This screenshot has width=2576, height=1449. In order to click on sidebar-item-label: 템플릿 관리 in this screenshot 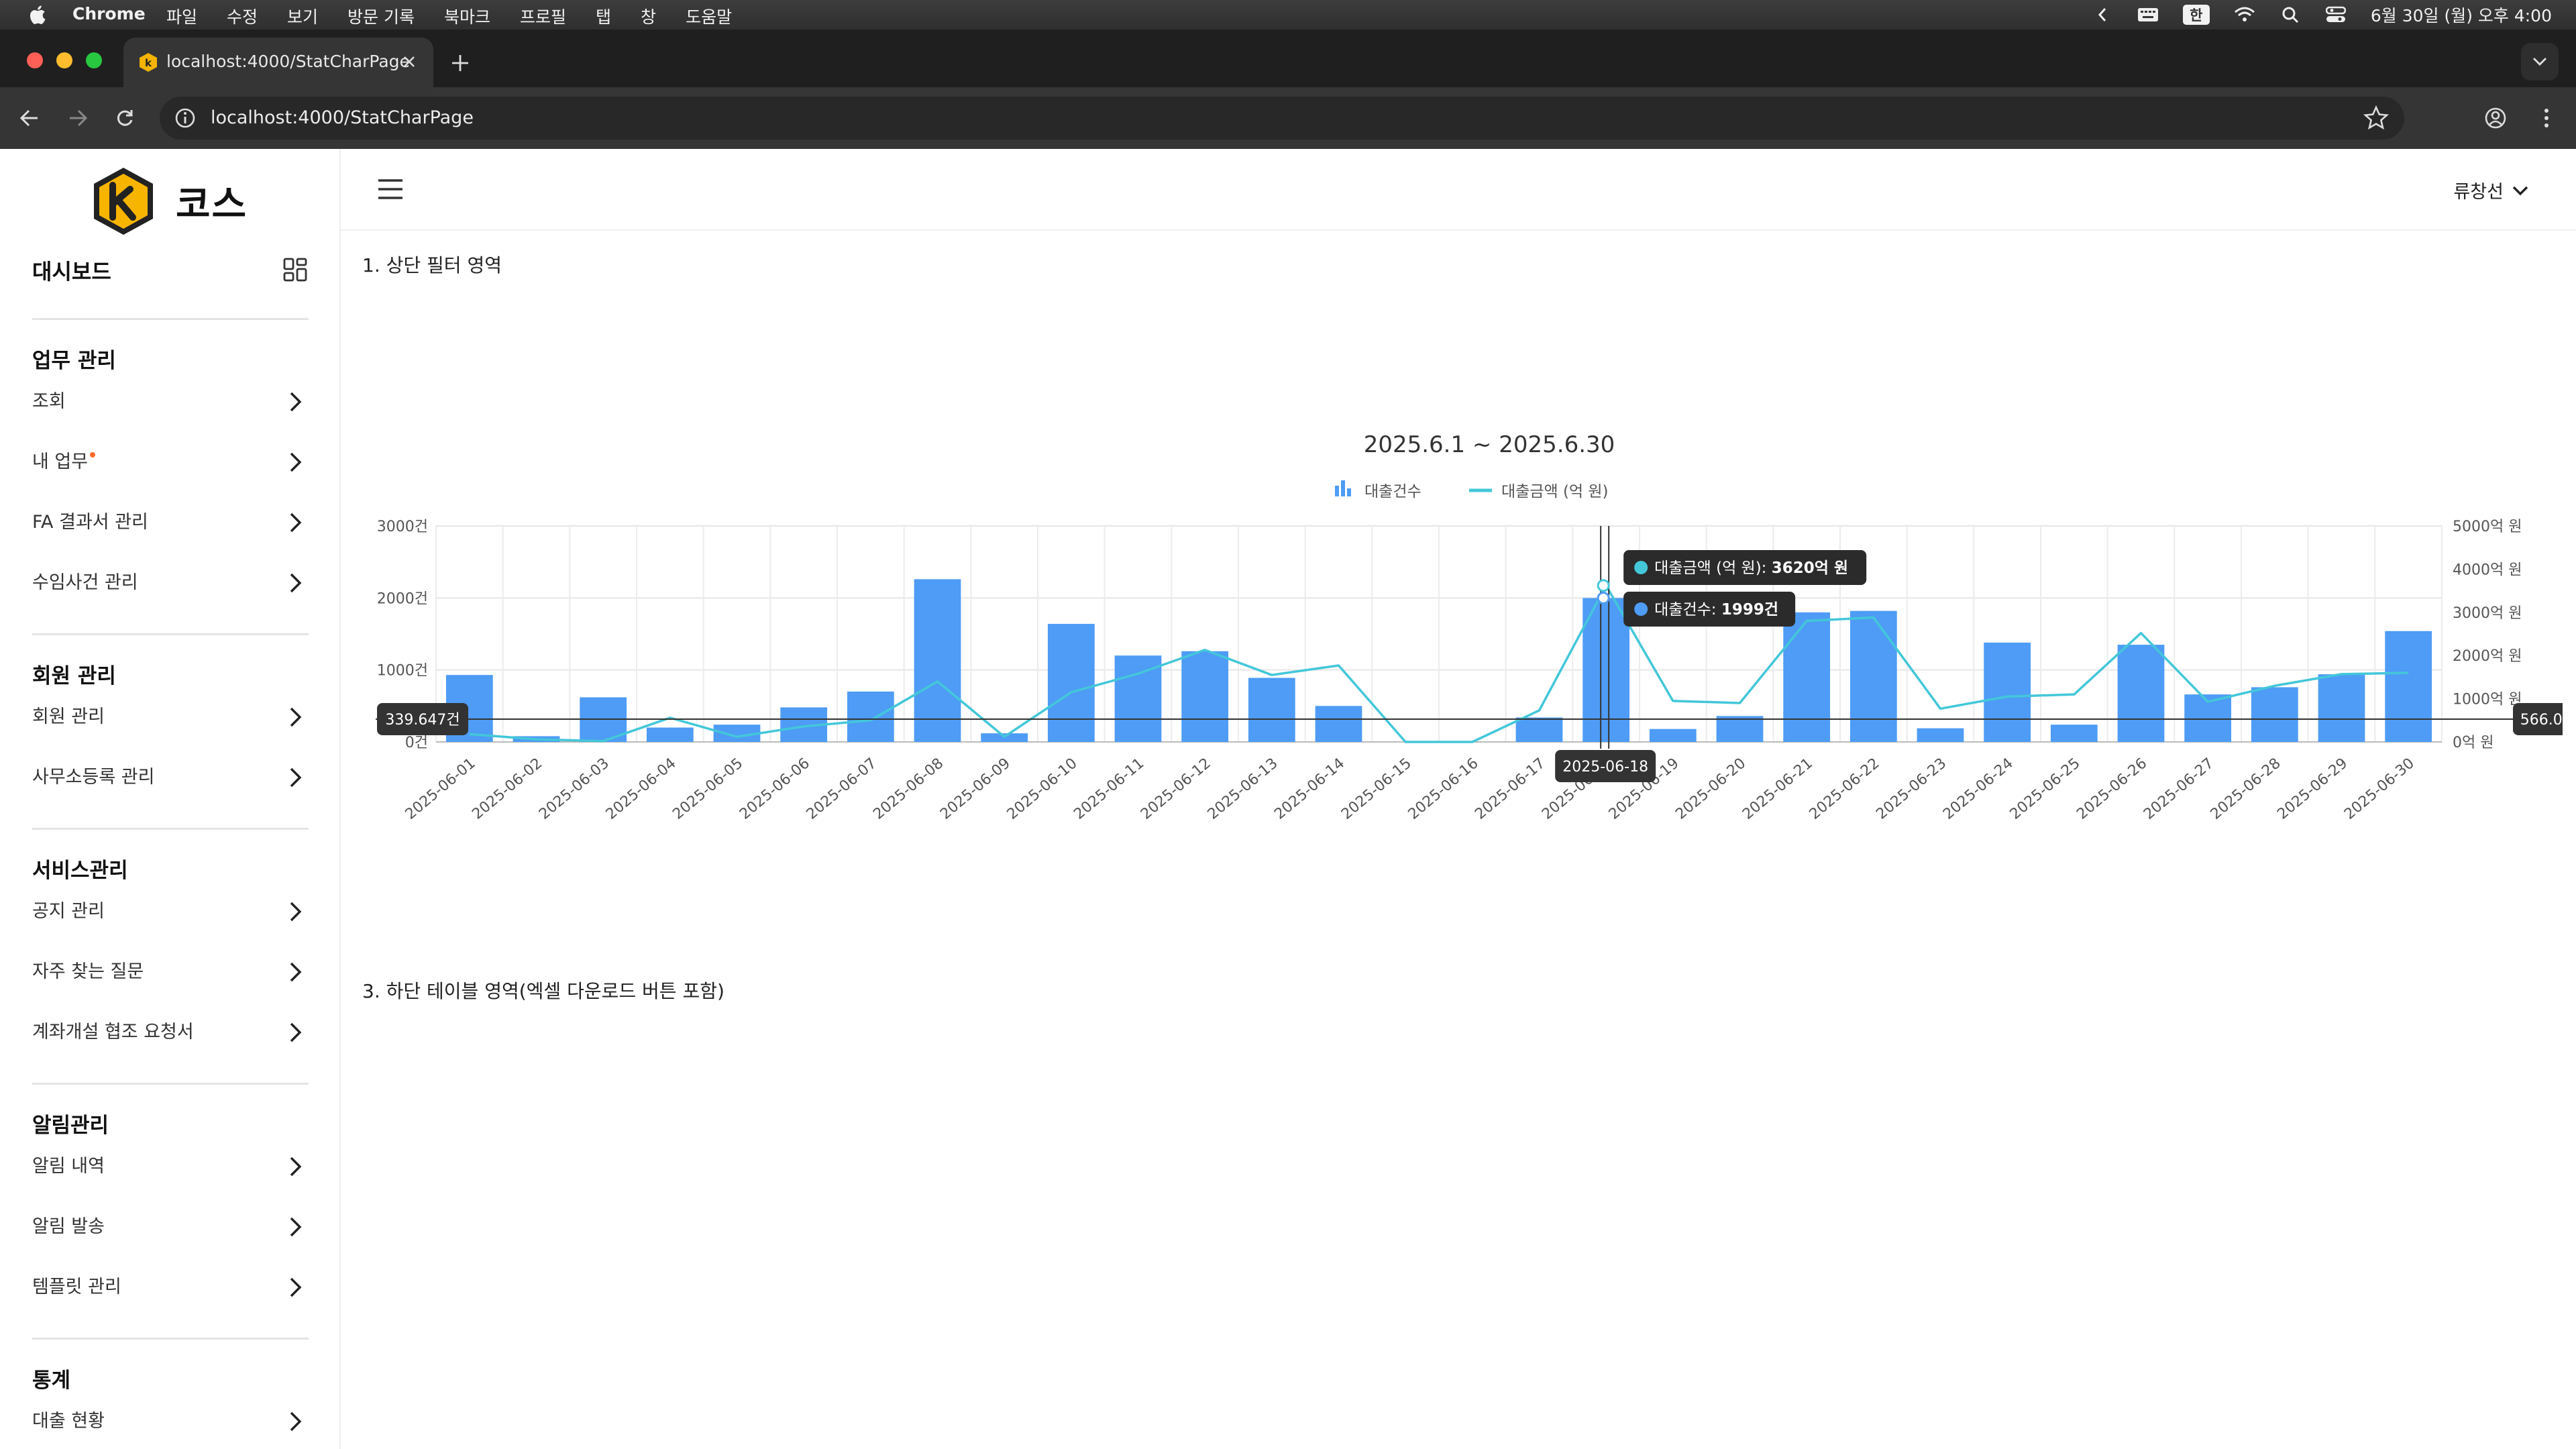, I will do `click(76, 1287)`.